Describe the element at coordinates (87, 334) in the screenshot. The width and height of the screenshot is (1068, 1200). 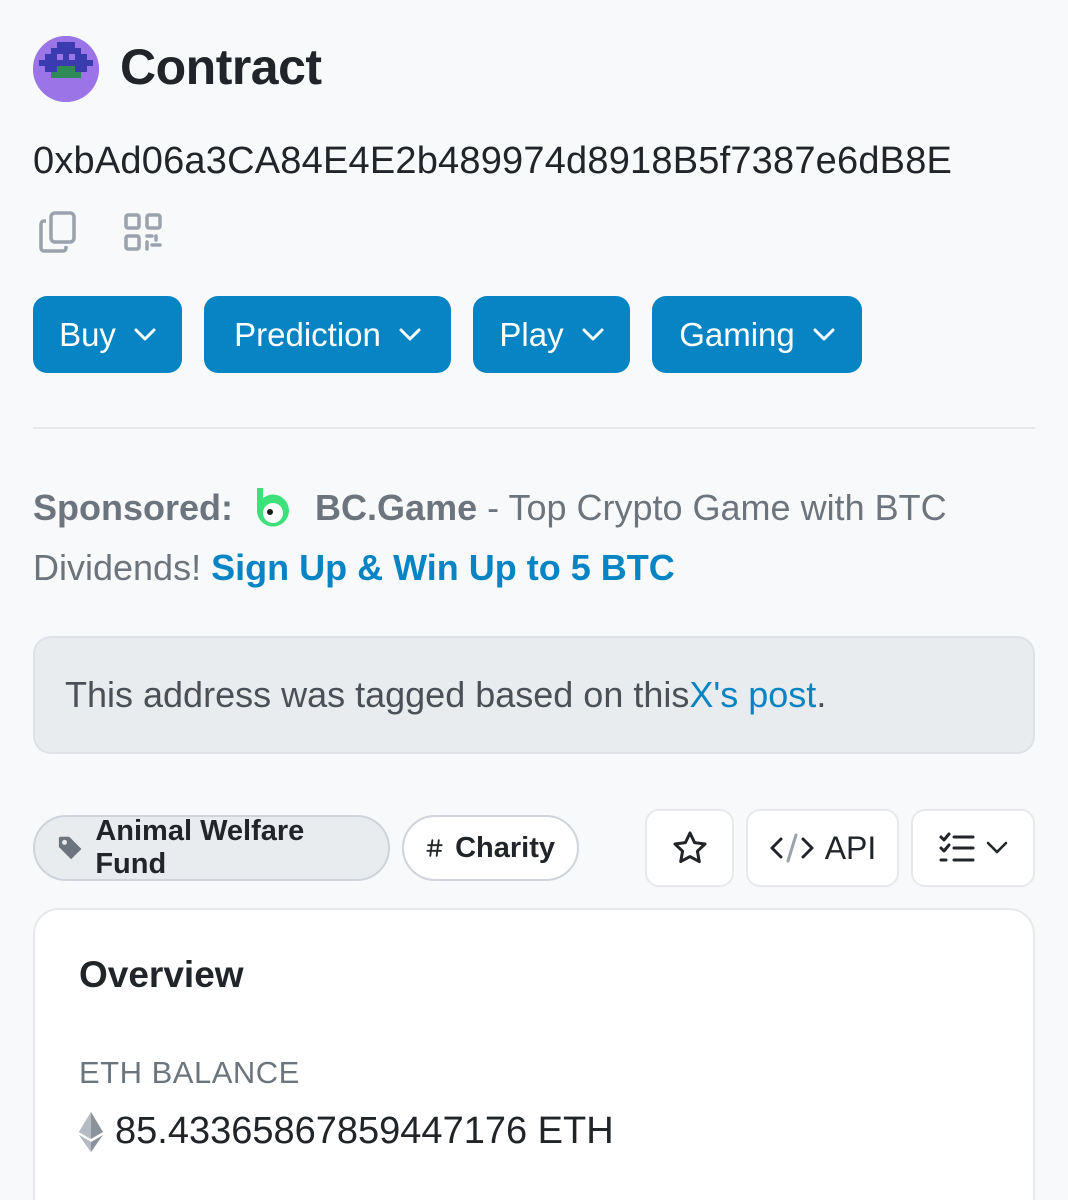
I see `buy-label: Buy` at that location.